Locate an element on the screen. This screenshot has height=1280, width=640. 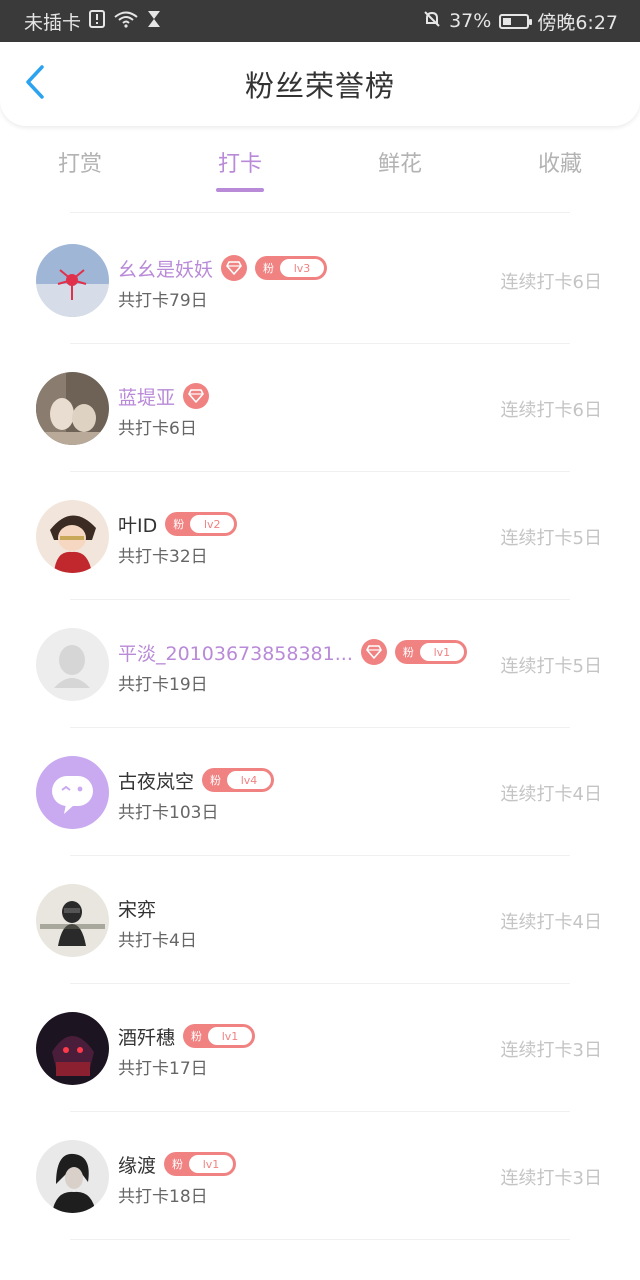
status-right: 37% 傍晚6:27 is located at coordinates (520, 21).